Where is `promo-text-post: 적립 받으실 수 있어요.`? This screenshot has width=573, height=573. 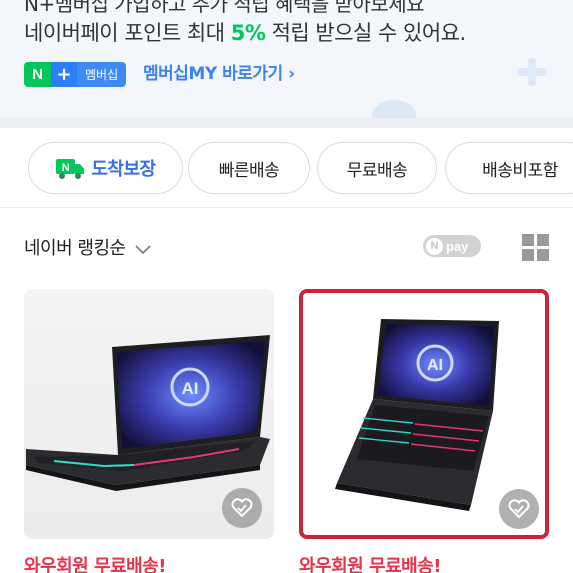
promo-text-post: 적립 받으실 수 있어요. is located at coordinates (366, 33).